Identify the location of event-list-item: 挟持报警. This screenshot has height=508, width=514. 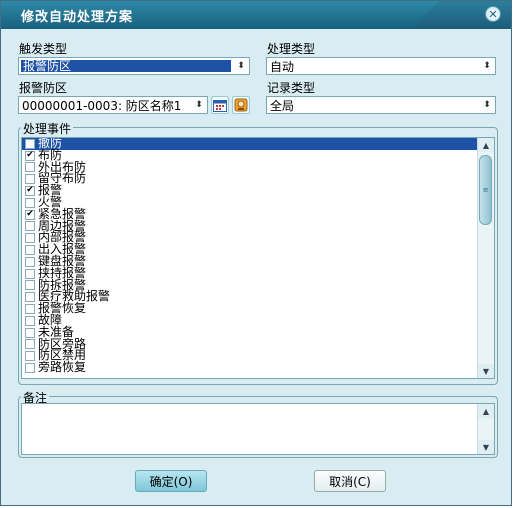
(258, 273).